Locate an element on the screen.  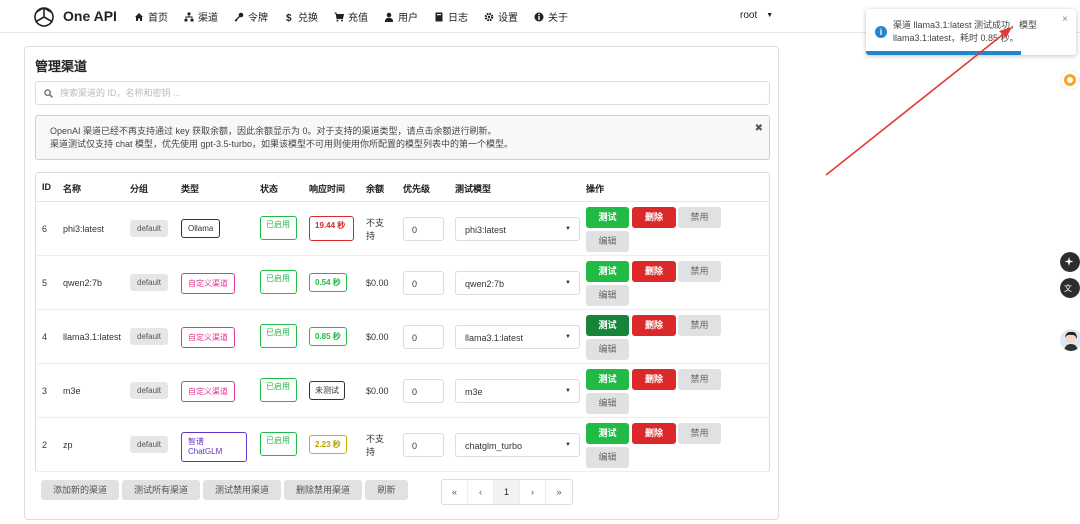
app-brand: One API is located at coordinates (90, 16).